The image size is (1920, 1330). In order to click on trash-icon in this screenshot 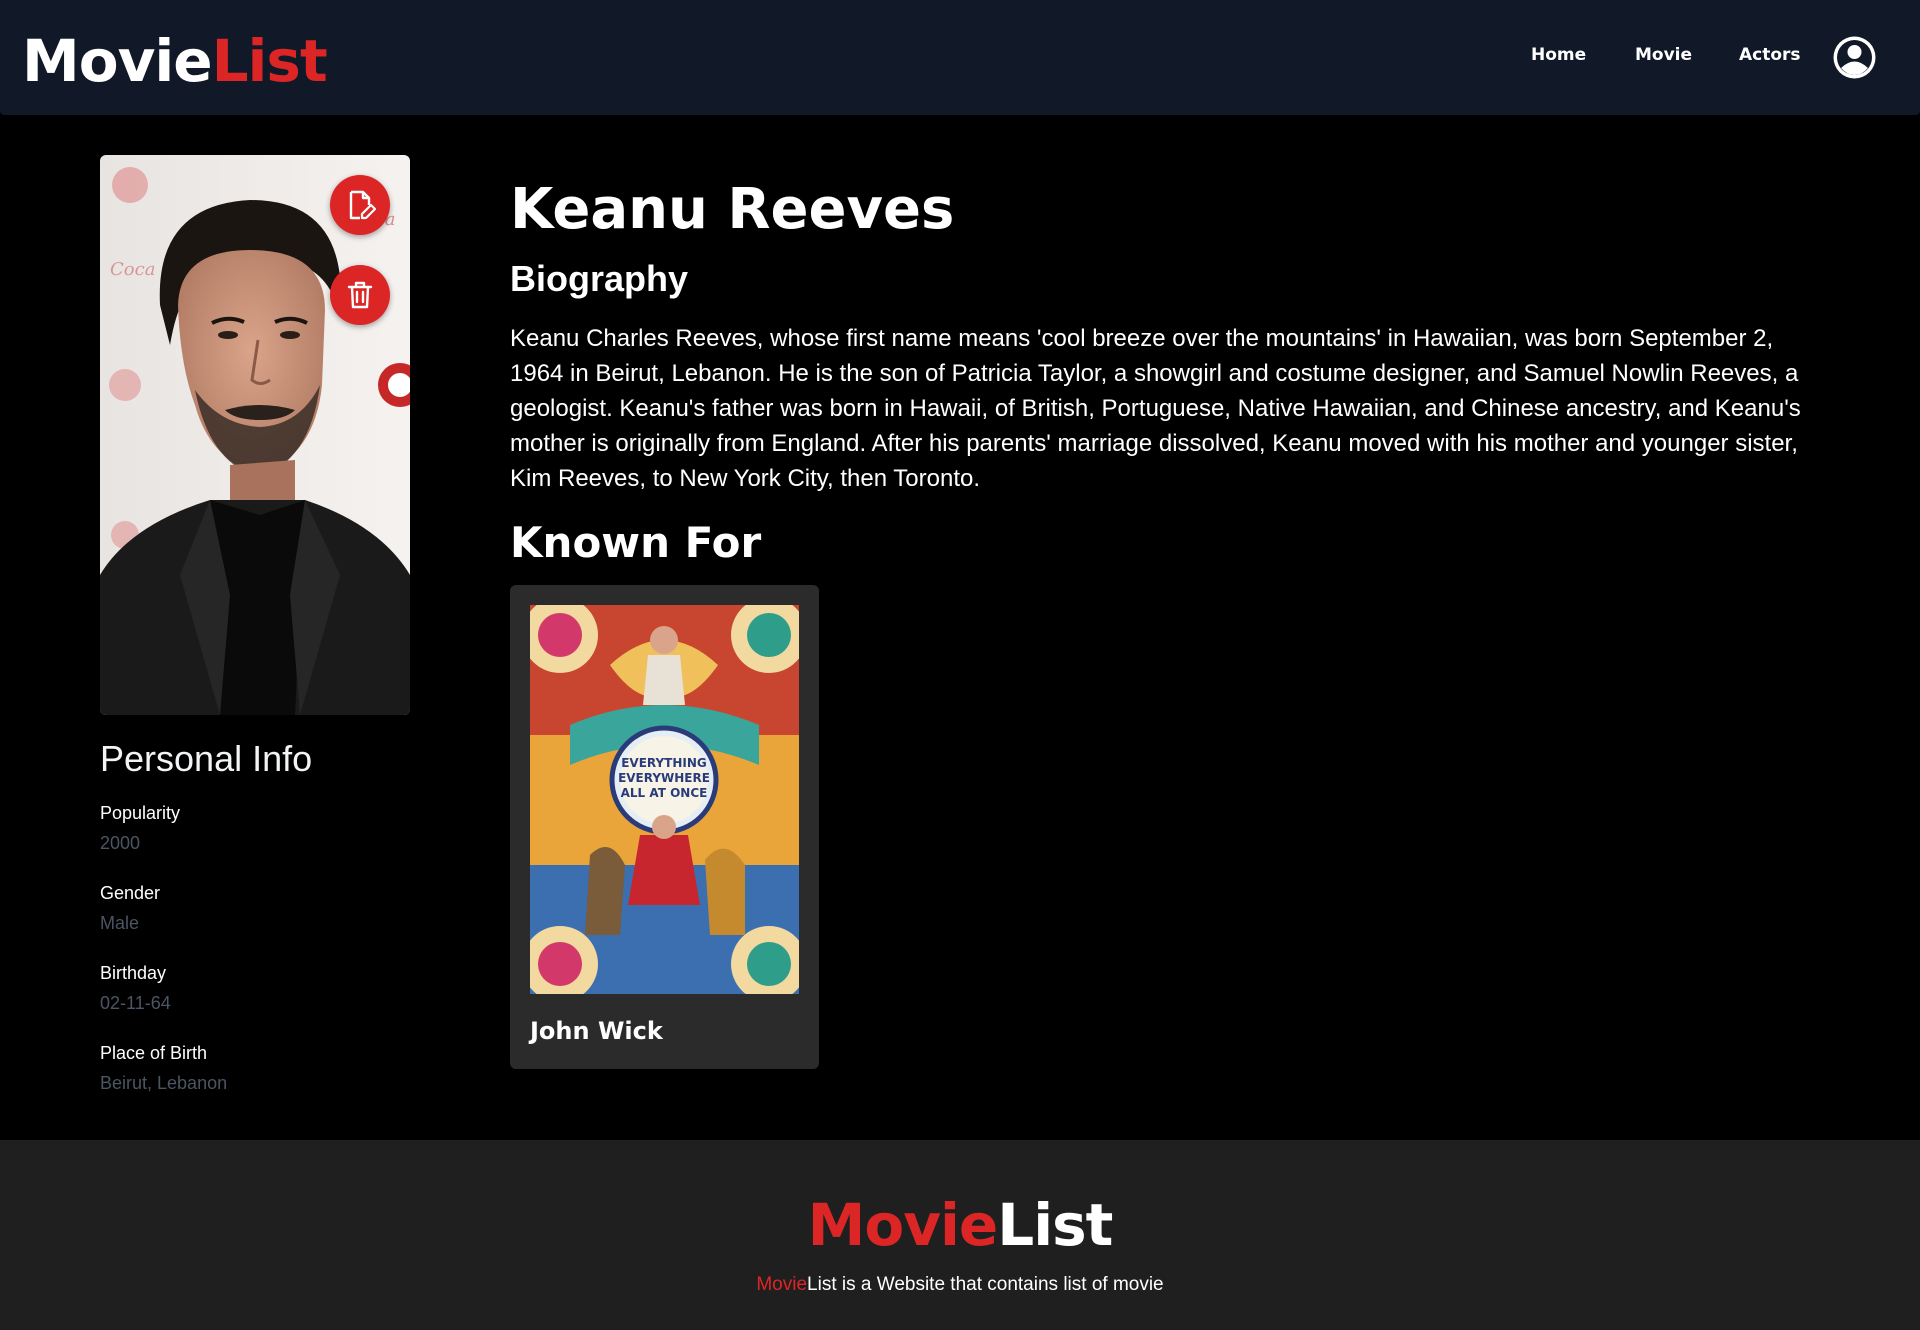, I will do `click(360, 295)`.